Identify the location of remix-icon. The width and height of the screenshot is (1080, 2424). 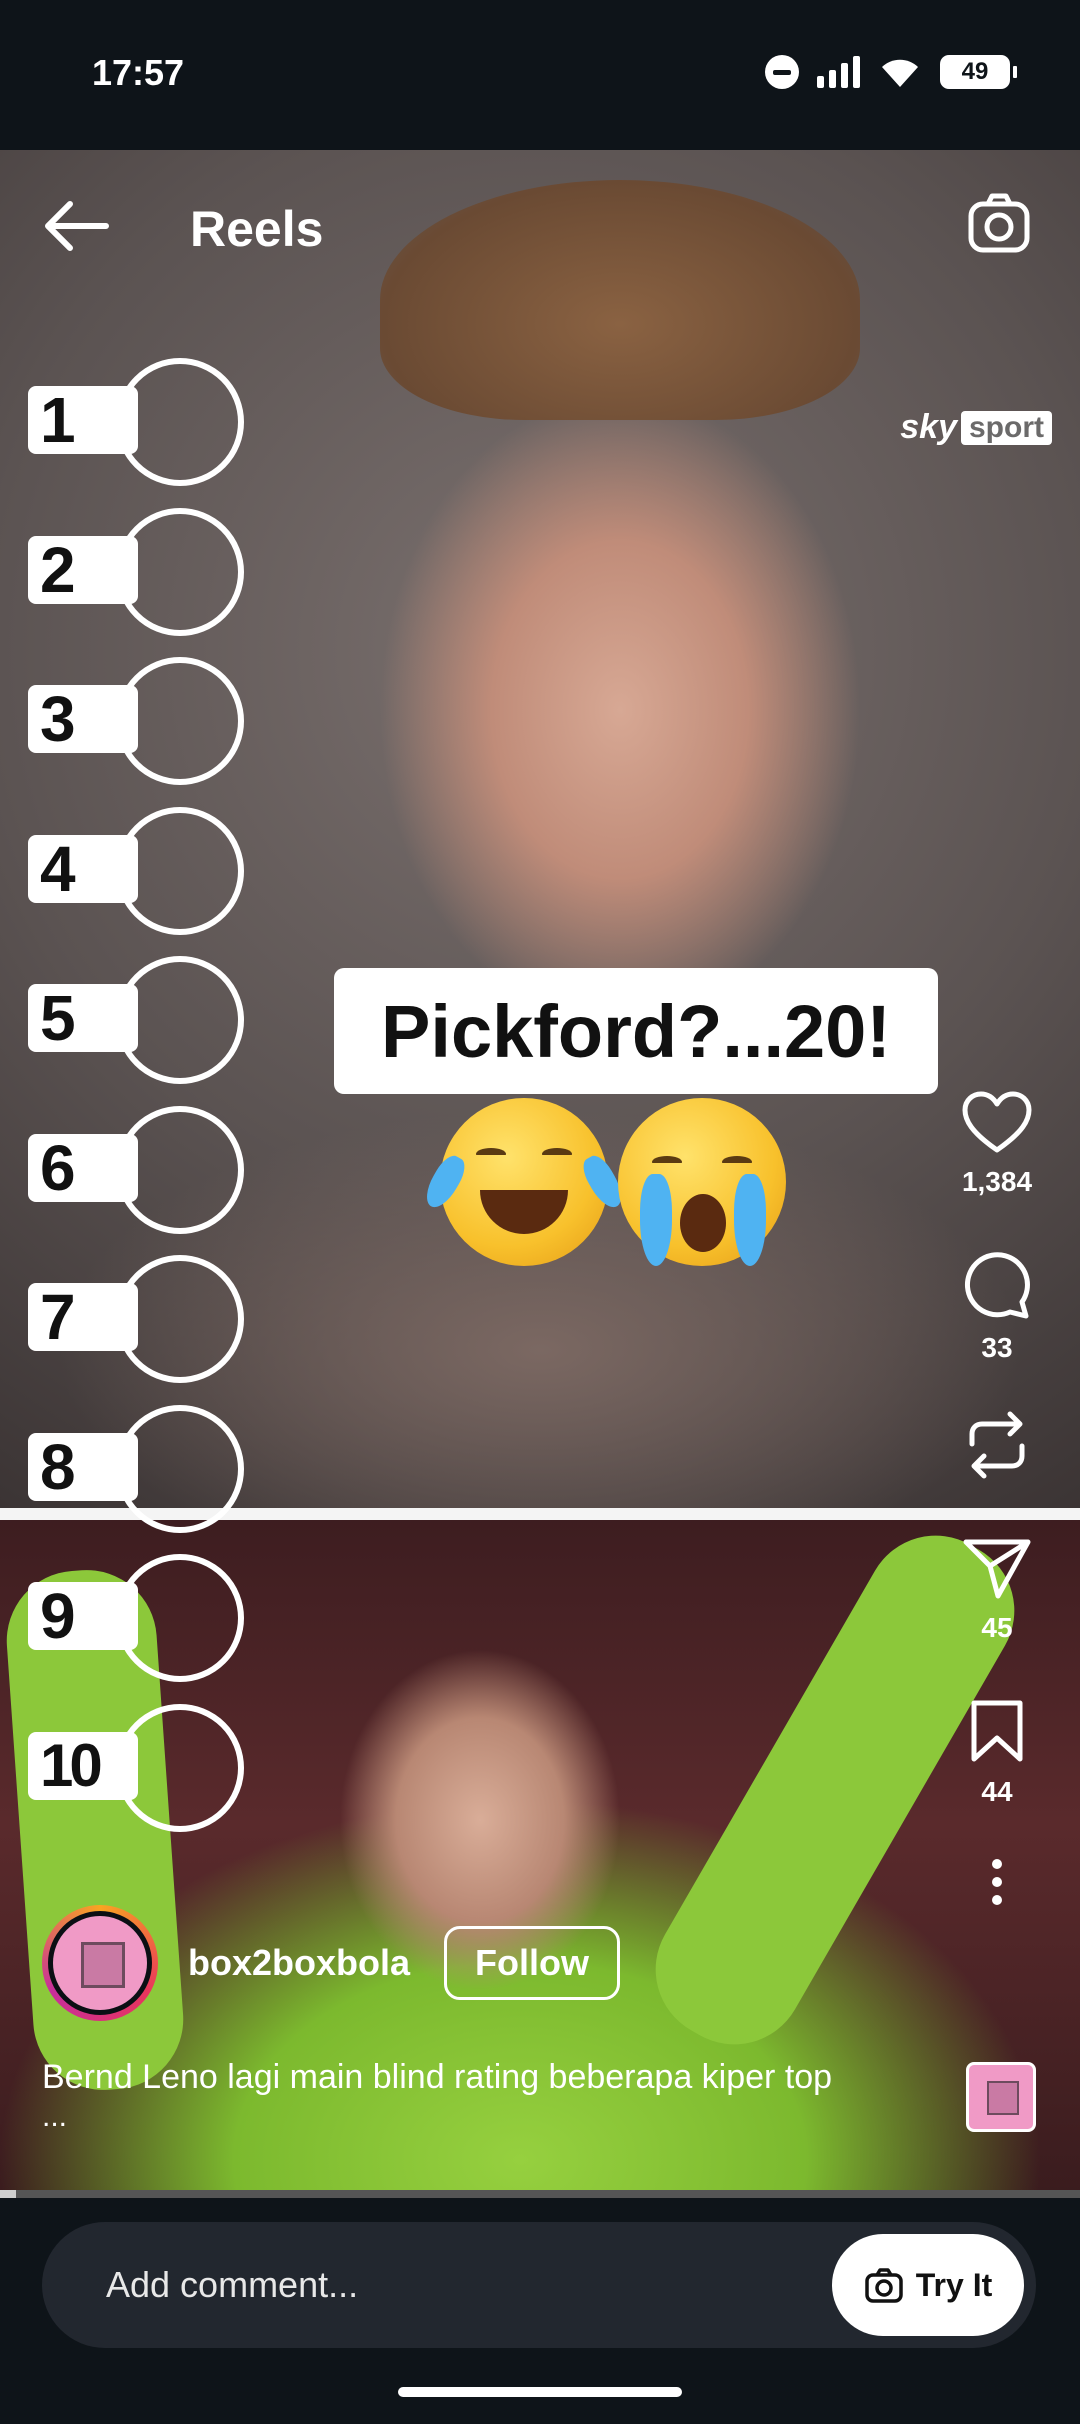
(997, 1445).